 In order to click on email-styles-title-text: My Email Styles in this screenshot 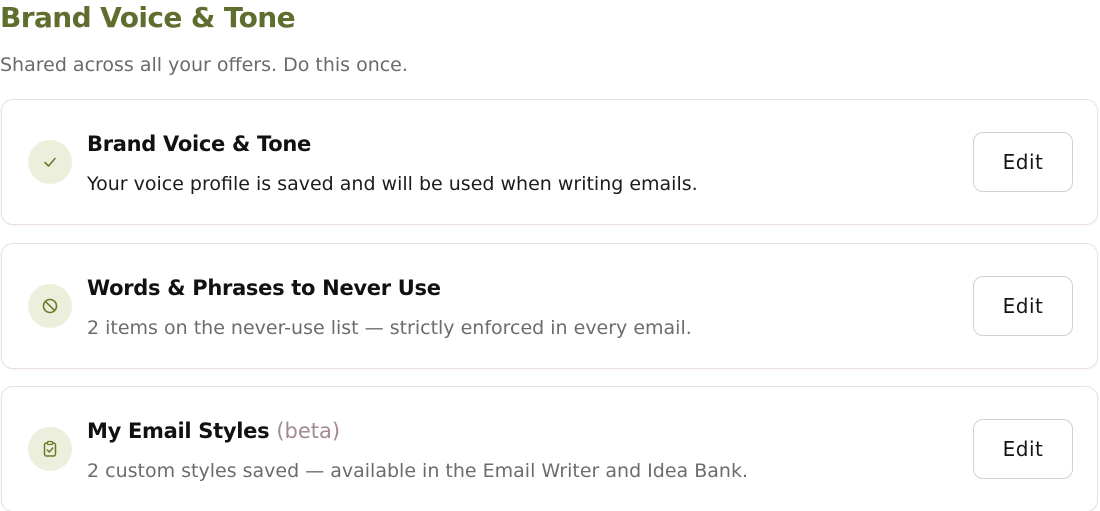, I will do `click(178, 431)`.